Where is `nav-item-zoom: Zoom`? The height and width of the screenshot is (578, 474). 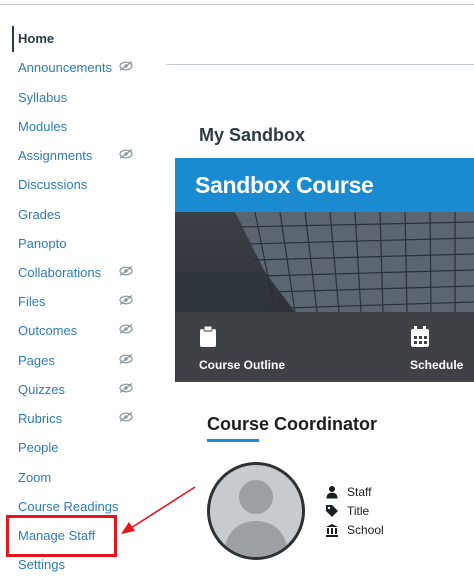 nav-item-zoom: Zoom is located at coordinates (80, 477).